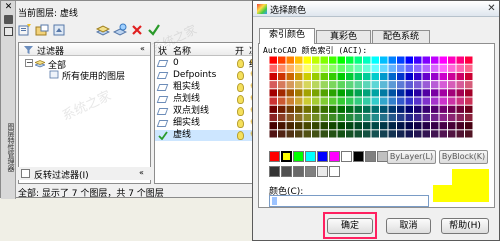 This screenshot has height=241, width=500. I want to click on set-current-icon, so click(154, 30).